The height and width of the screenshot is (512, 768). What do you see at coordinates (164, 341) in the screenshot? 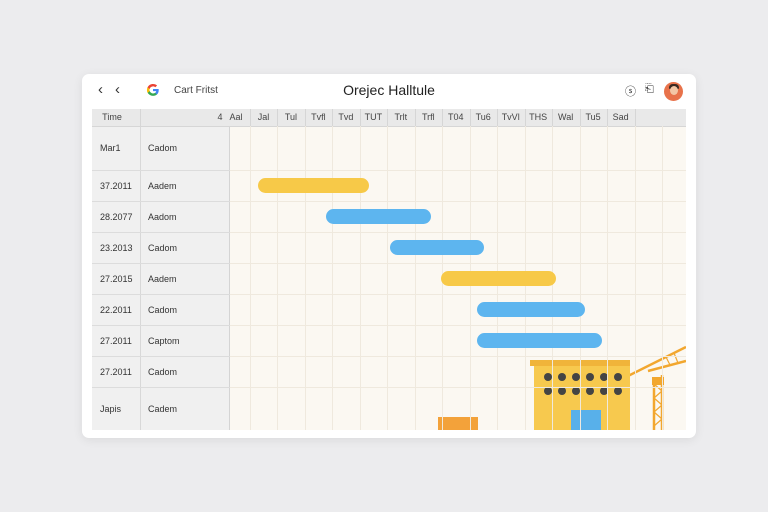
I see `row-task-name: Captom` at bounding box center [164, 341].